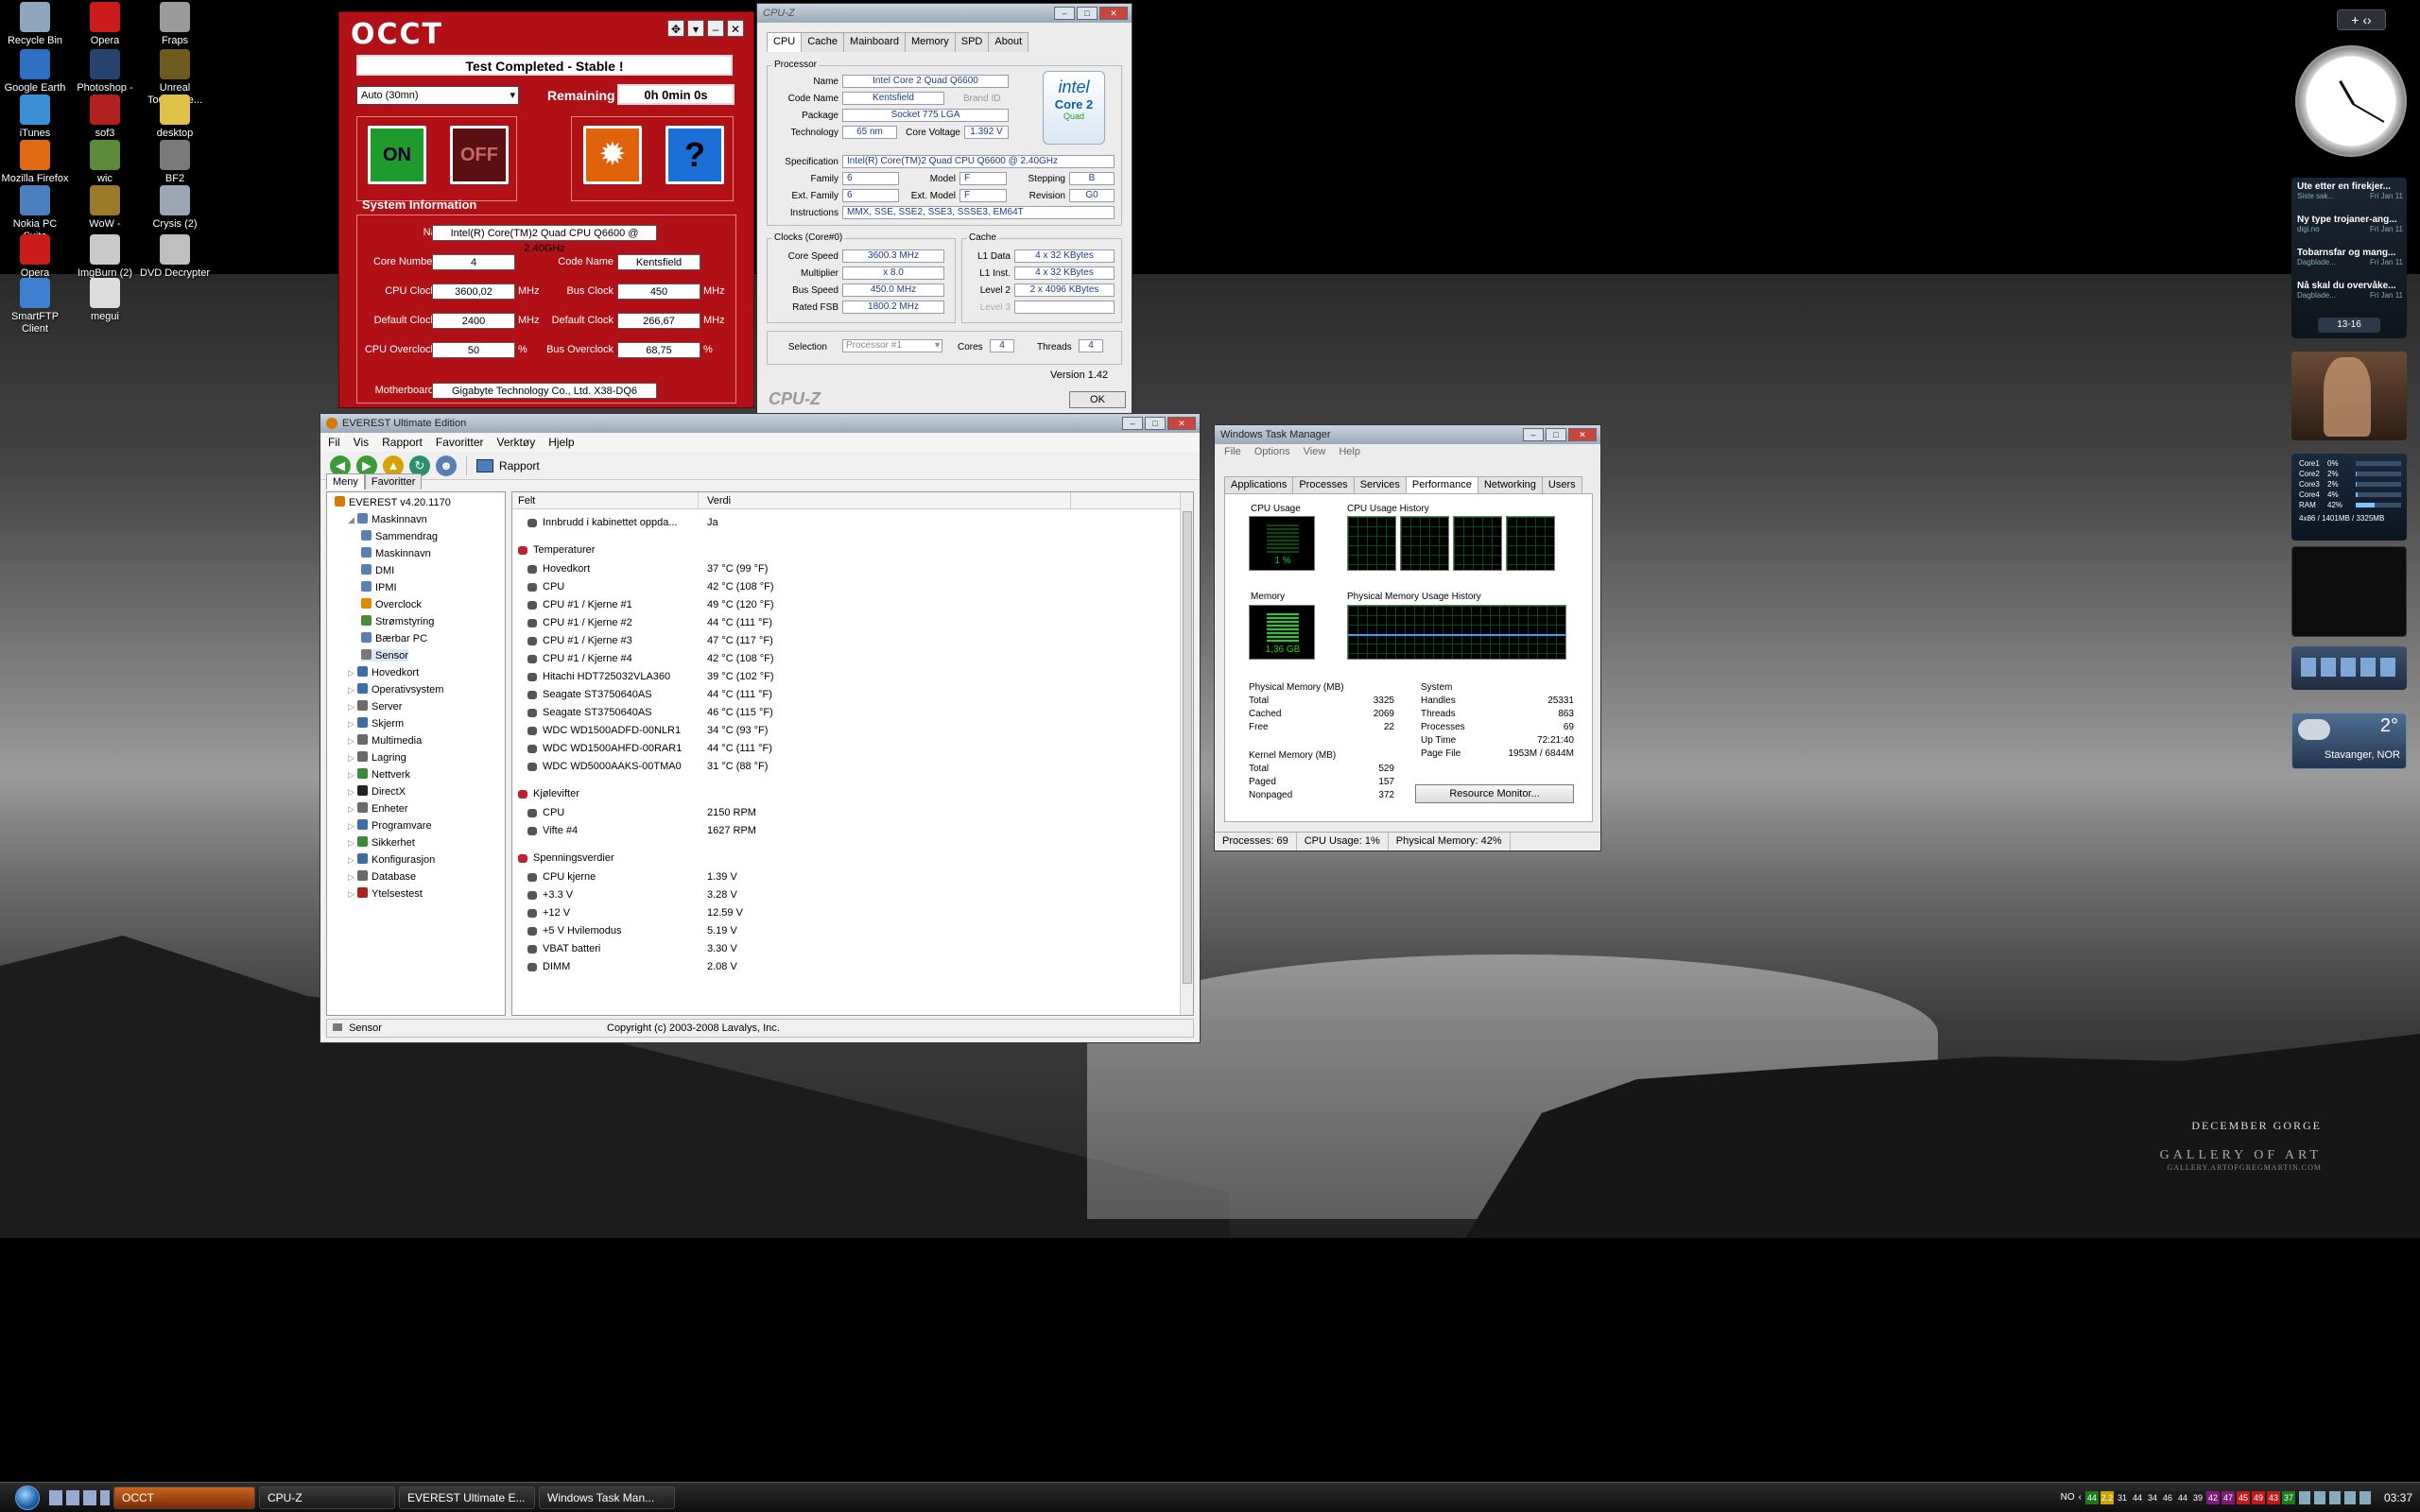  I want to click on tab-spd: SPD, so click(972, 42).